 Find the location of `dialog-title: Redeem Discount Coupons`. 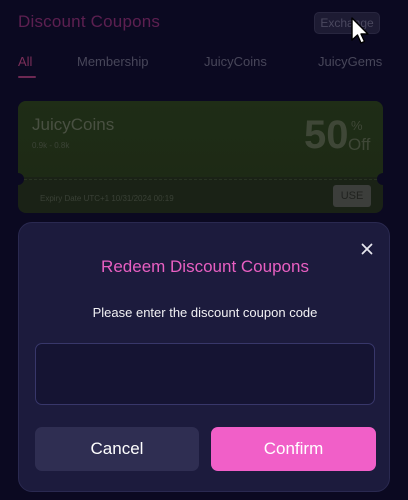

dialog-title: Redeem Discount Coupons is located at coordinates (205, 266).